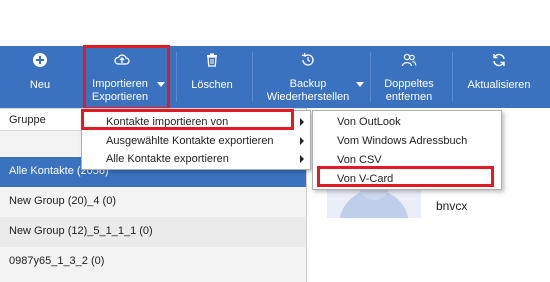  What do you see at coordinates (62, 201) in the screenshot?
I see `group-item-label: New Group (20)_4 (0)` at bounding box center [62, 201].